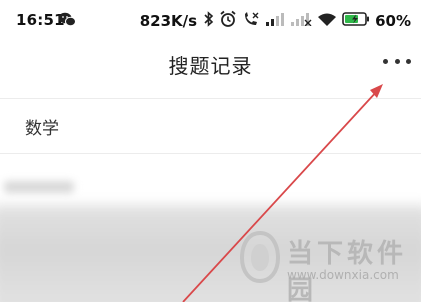 This screenshot has height=307, width=421. I want to click on status-bar: 16:51 823K/s 60%, so click(210, 20).